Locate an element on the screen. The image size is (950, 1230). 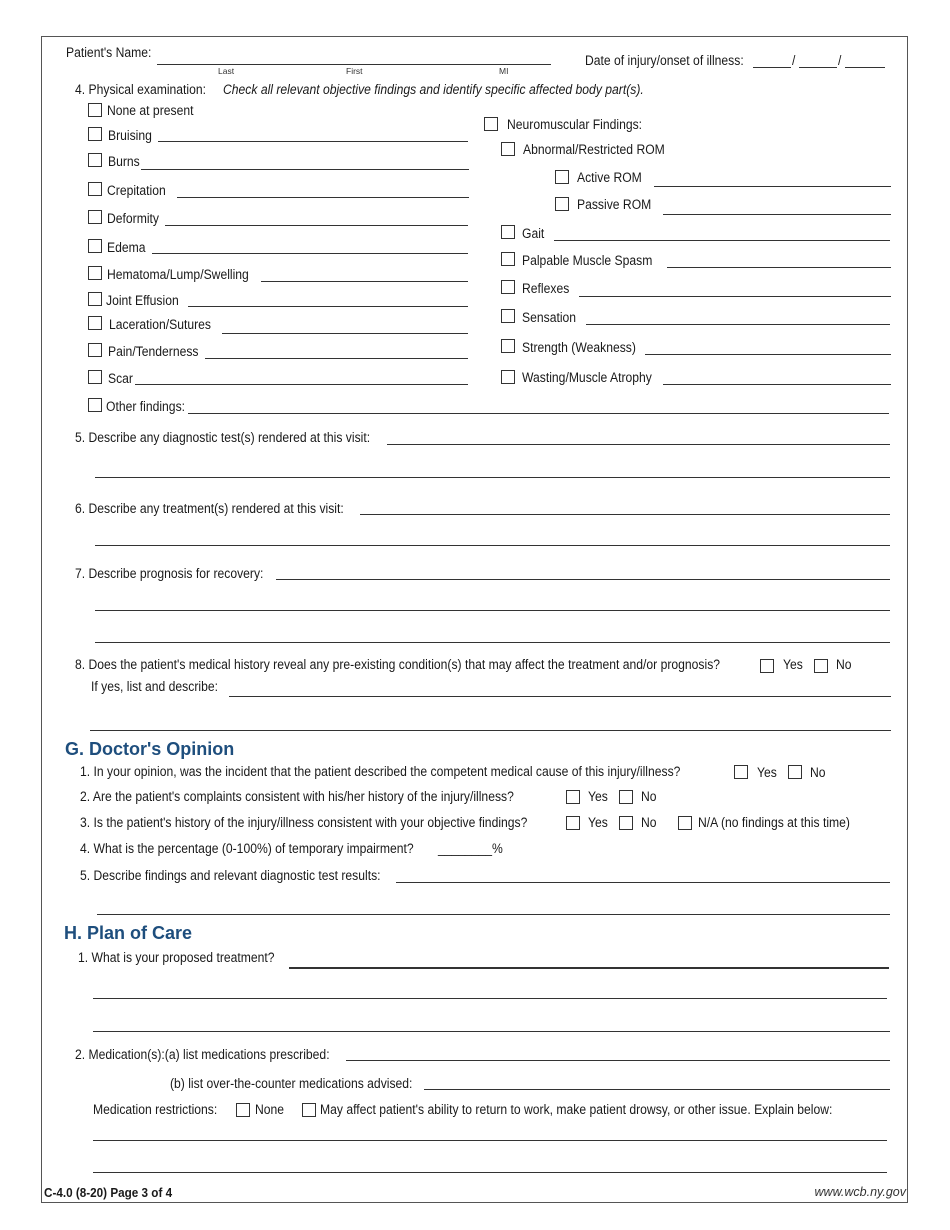
g-q5-field is located at coordinates (643, 882).